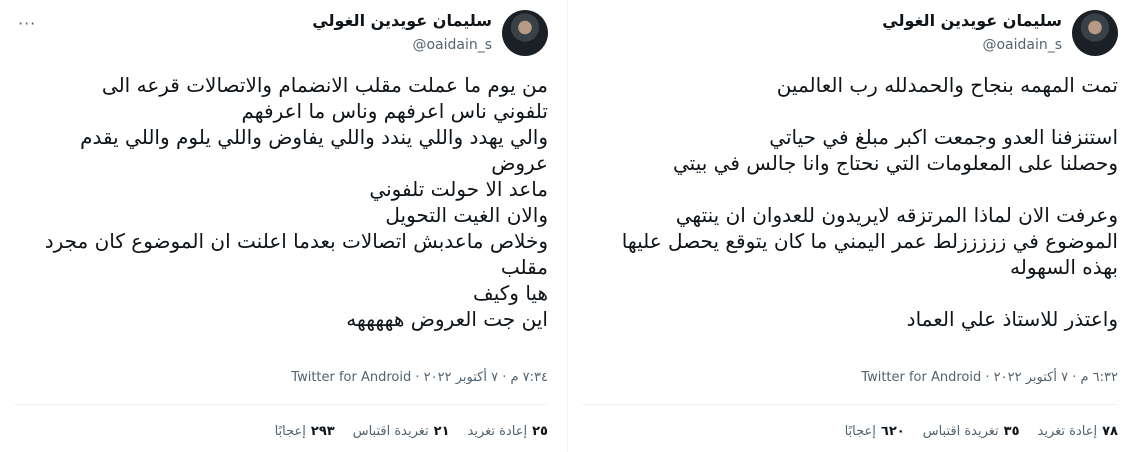  I want to click on tweet-stats: ٢٥إعادة تغريد ٢١تغريدة اقتباس ٢٩٣إعجابًا, so click(402, 431).